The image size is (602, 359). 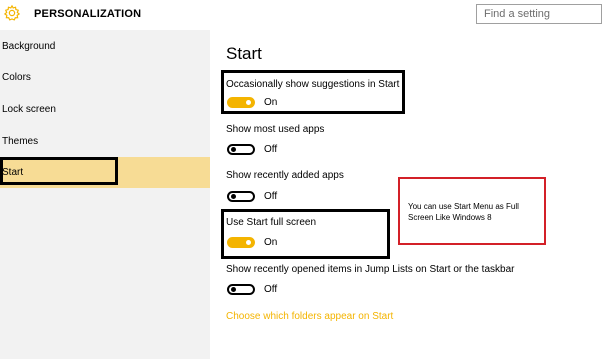 What do you see at coordinates (241, 289) in the screenshot?
I see `toggle-jump-lists` at bounding box center [241, 289].